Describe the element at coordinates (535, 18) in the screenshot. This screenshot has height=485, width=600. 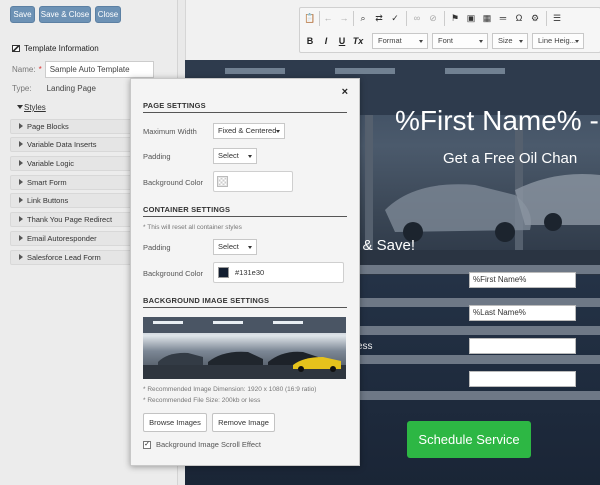
I see `settings-gear-icon: ⚙` at that location.